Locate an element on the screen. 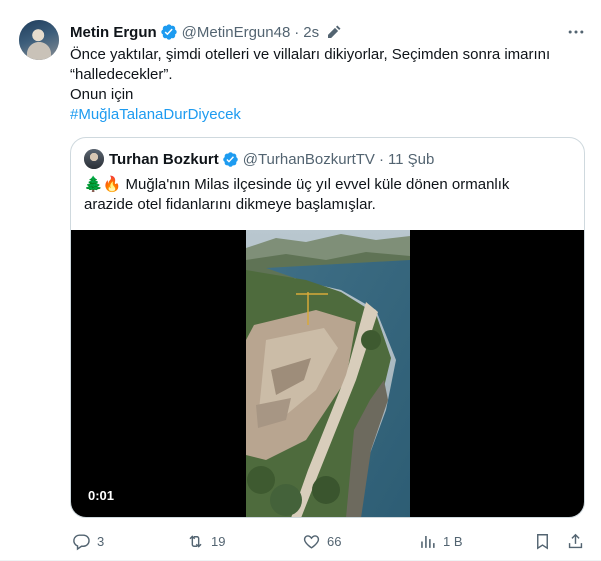 The height and width of the screenshot is (561, 601). hashtag-link: #MuğlaTalanaDurDiyecek is located at coordinates (327, 115).